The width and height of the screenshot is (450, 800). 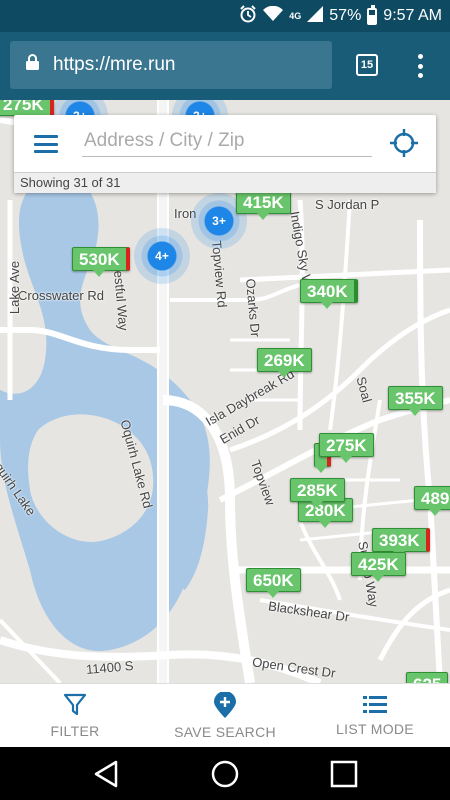 I want to click on url-text: https://mre.run, so click(x=114, y=64).